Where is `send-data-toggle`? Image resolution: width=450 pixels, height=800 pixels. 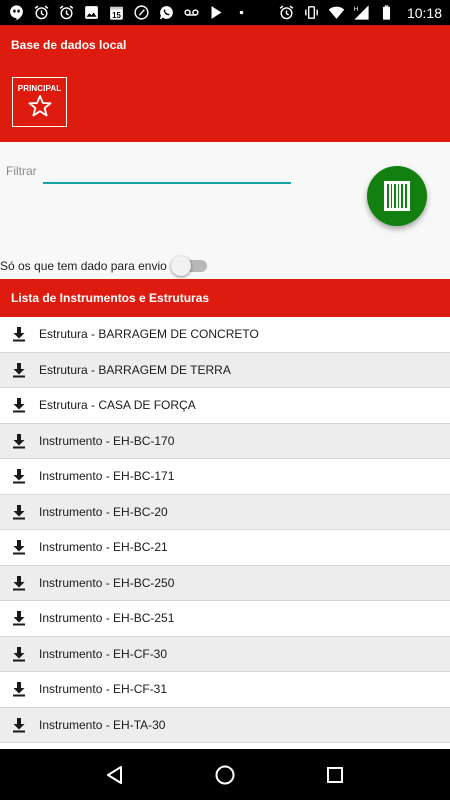
send-data-toggle is located at coordinates (188, 266).